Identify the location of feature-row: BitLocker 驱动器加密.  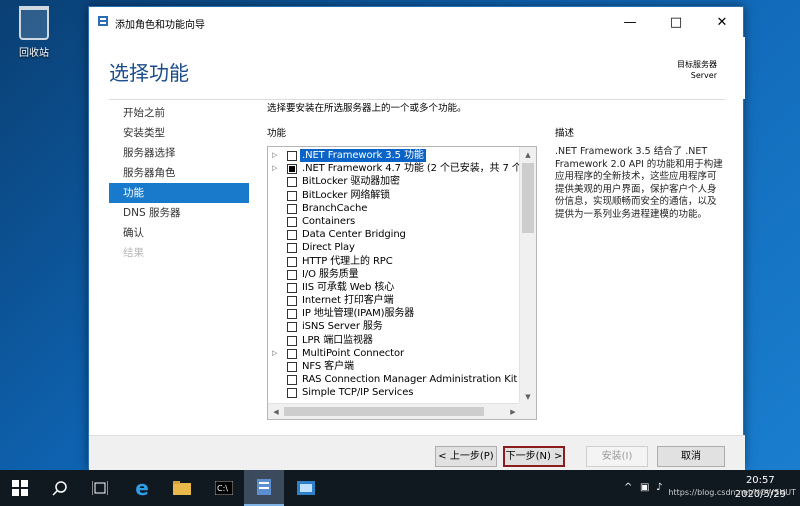
(393, 181).